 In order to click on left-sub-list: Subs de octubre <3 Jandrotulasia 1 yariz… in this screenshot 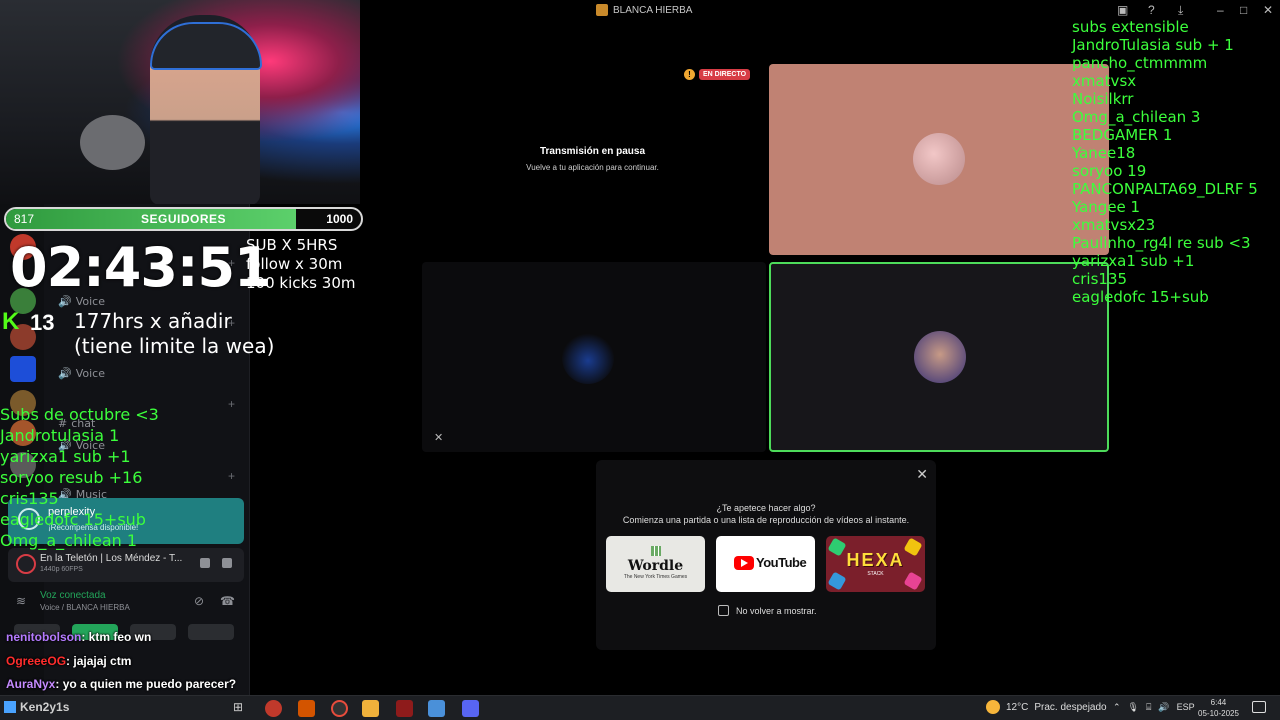, I will do `click(79, 477)`.